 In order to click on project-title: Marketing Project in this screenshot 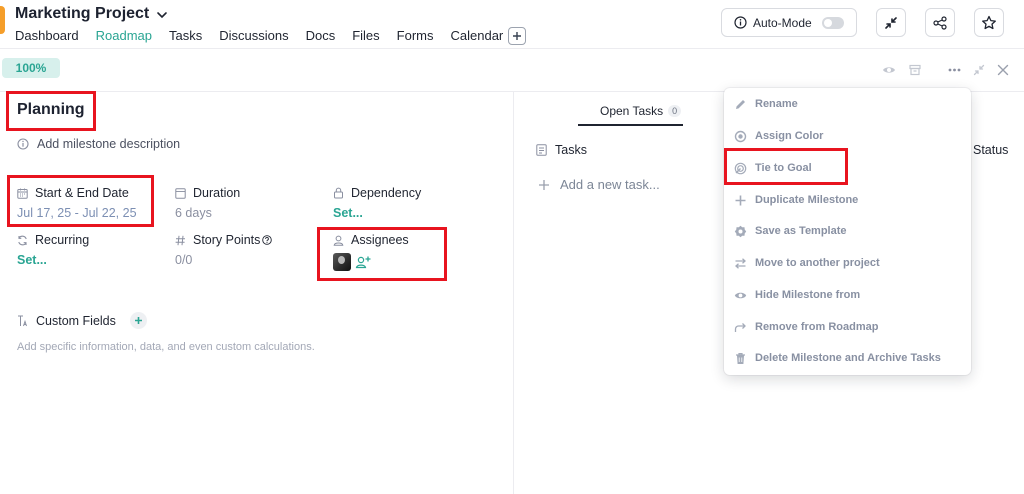, I will do `click(92, 14)`.